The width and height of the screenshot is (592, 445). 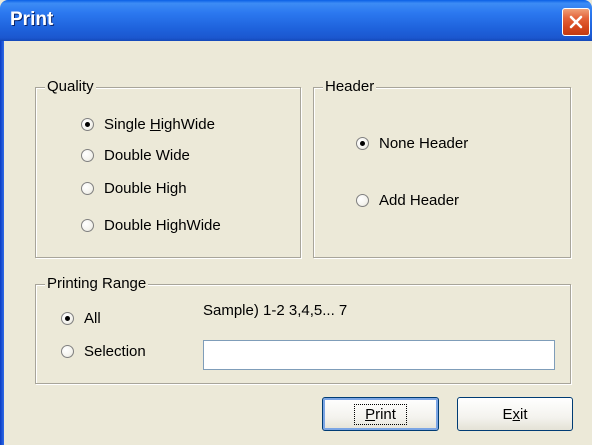 I want to click on title-bar: Print, so click(x=296, y=20).